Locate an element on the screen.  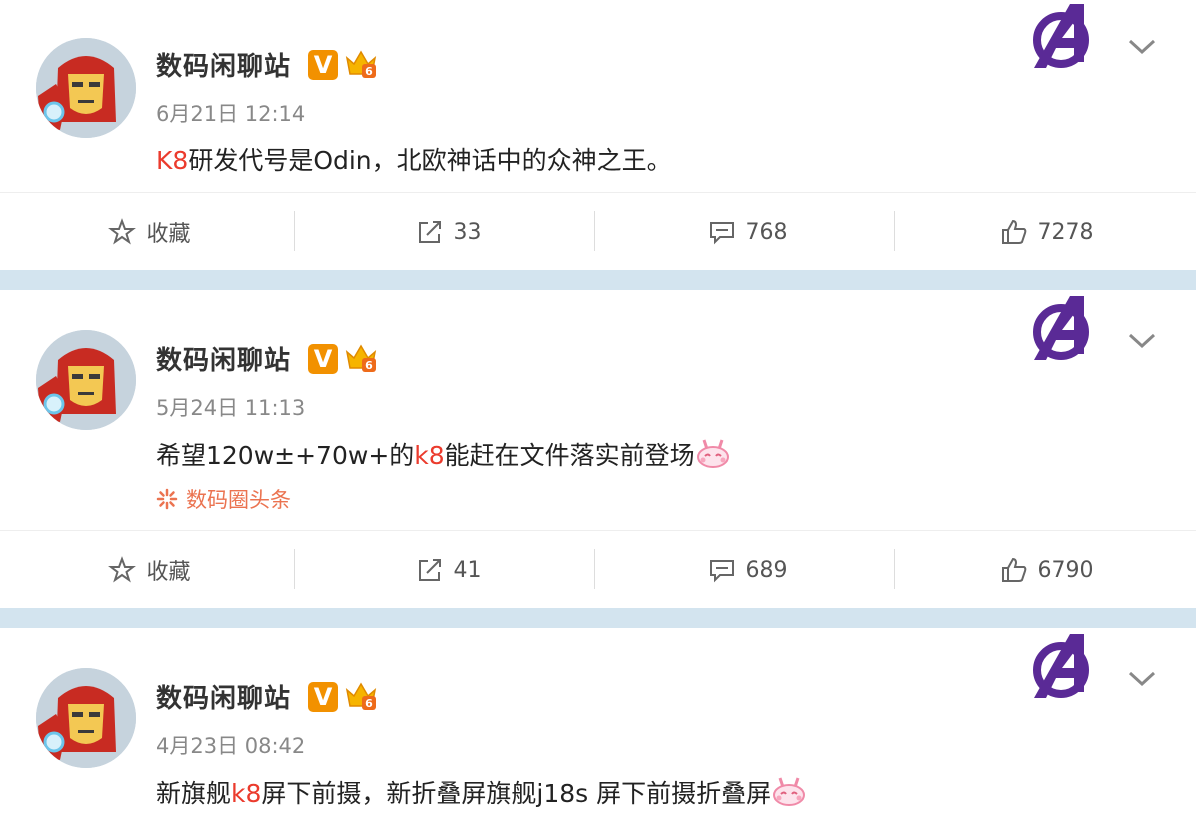
comment-button: 689 is located at coordinates (747, 570).